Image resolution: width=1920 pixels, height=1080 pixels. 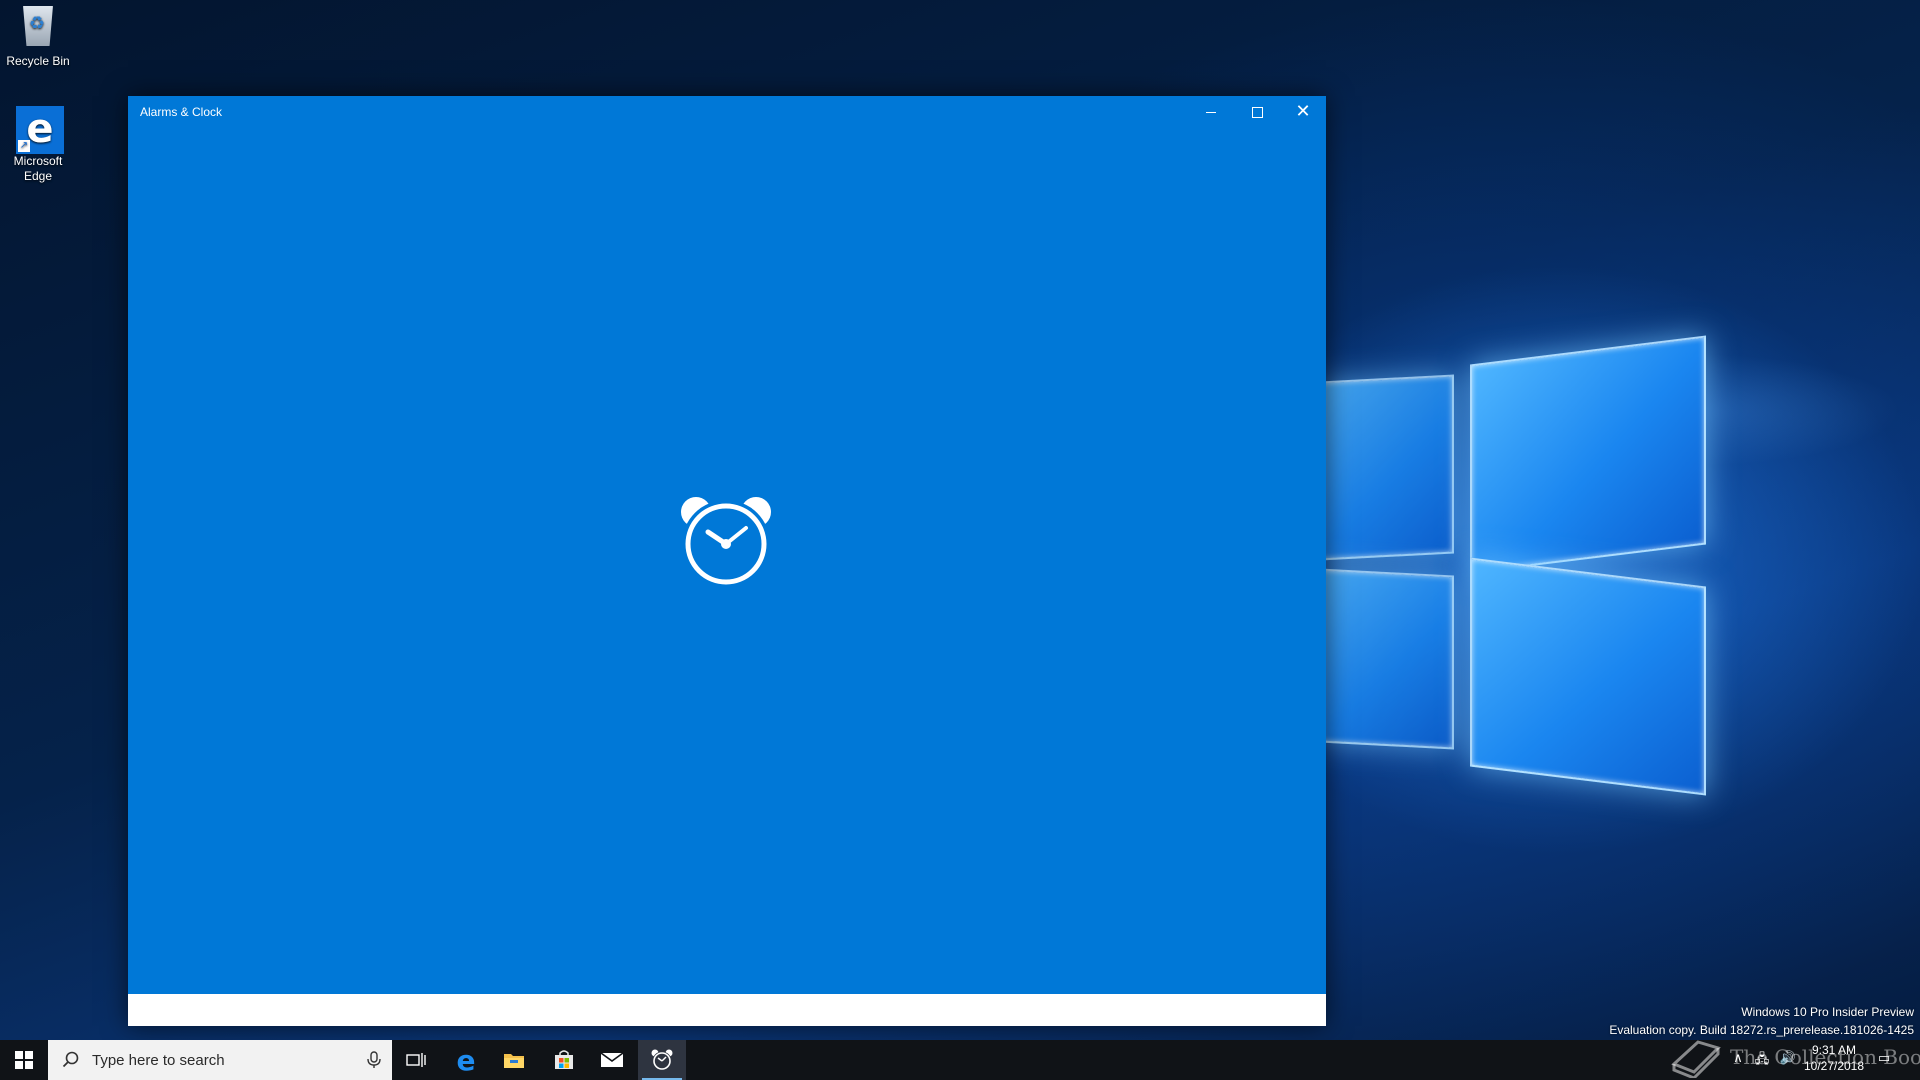 I want to click on microphone-icon, so click(x=374, y=1060).